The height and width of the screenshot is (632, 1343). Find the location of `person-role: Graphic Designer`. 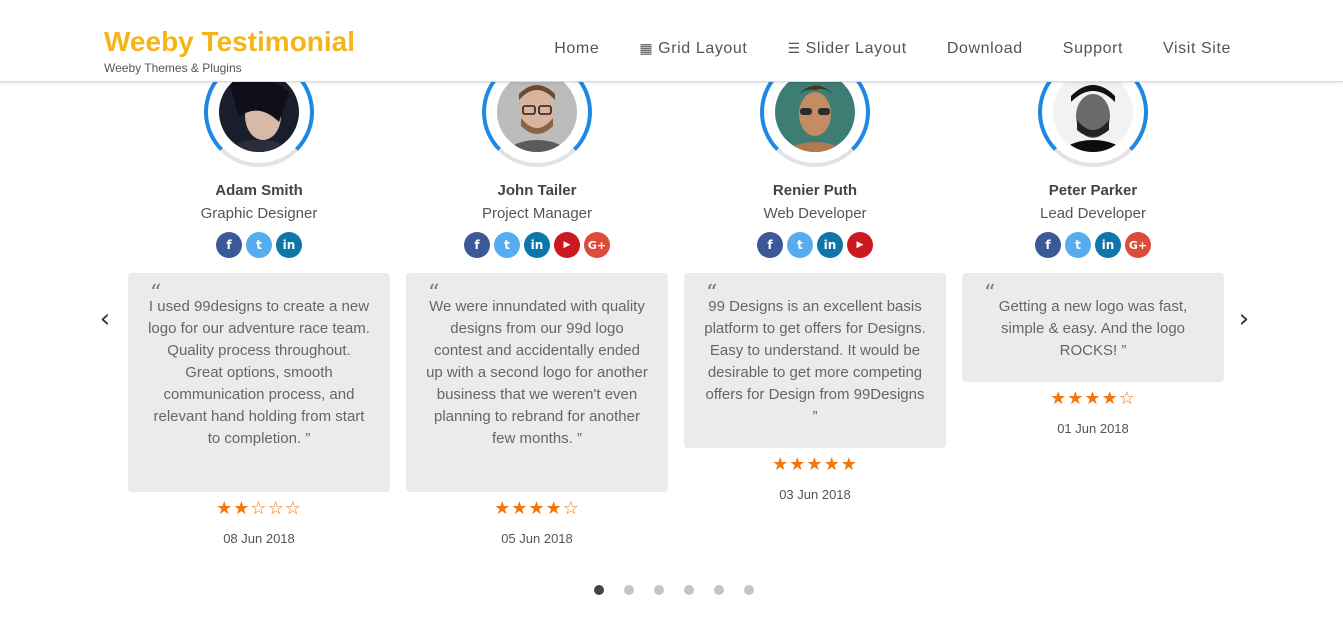

person-role: Graphic Designer is located at coordinates (259, 213).